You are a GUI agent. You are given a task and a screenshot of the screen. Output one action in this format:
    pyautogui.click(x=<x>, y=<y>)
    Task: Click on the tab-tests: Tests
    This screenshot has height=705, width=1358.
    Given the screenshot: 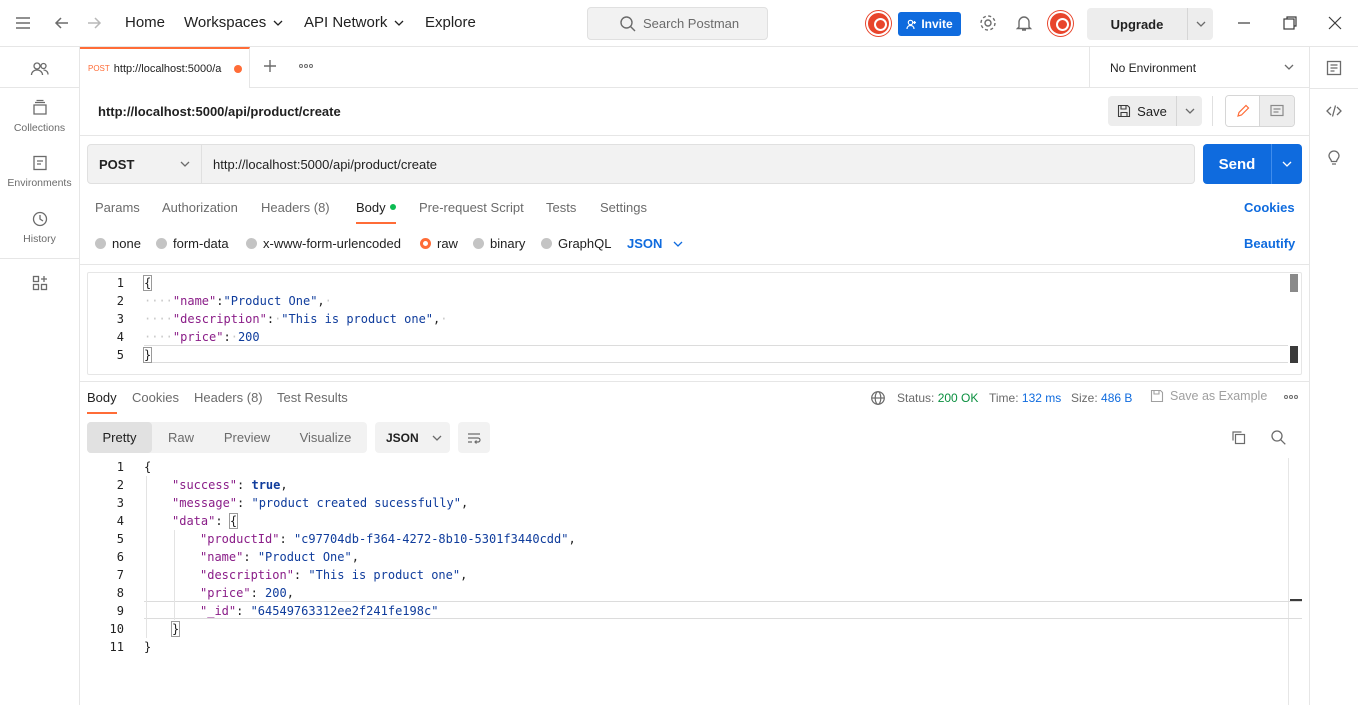 What is the action you would take?
    pyautogui.click(x=561, y=212)
    